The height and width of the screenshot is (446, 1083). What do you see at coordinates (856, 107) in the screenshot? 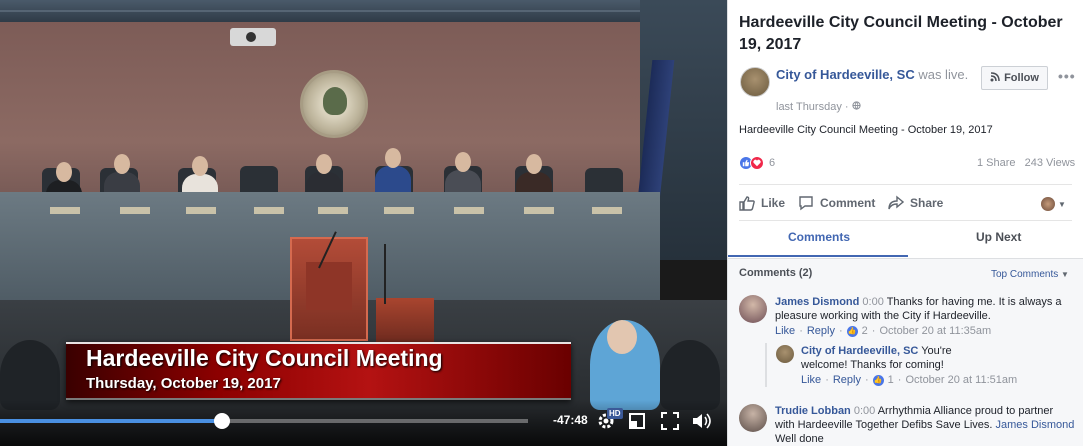
I see `globe-icon` at bounding box center [856, 107].